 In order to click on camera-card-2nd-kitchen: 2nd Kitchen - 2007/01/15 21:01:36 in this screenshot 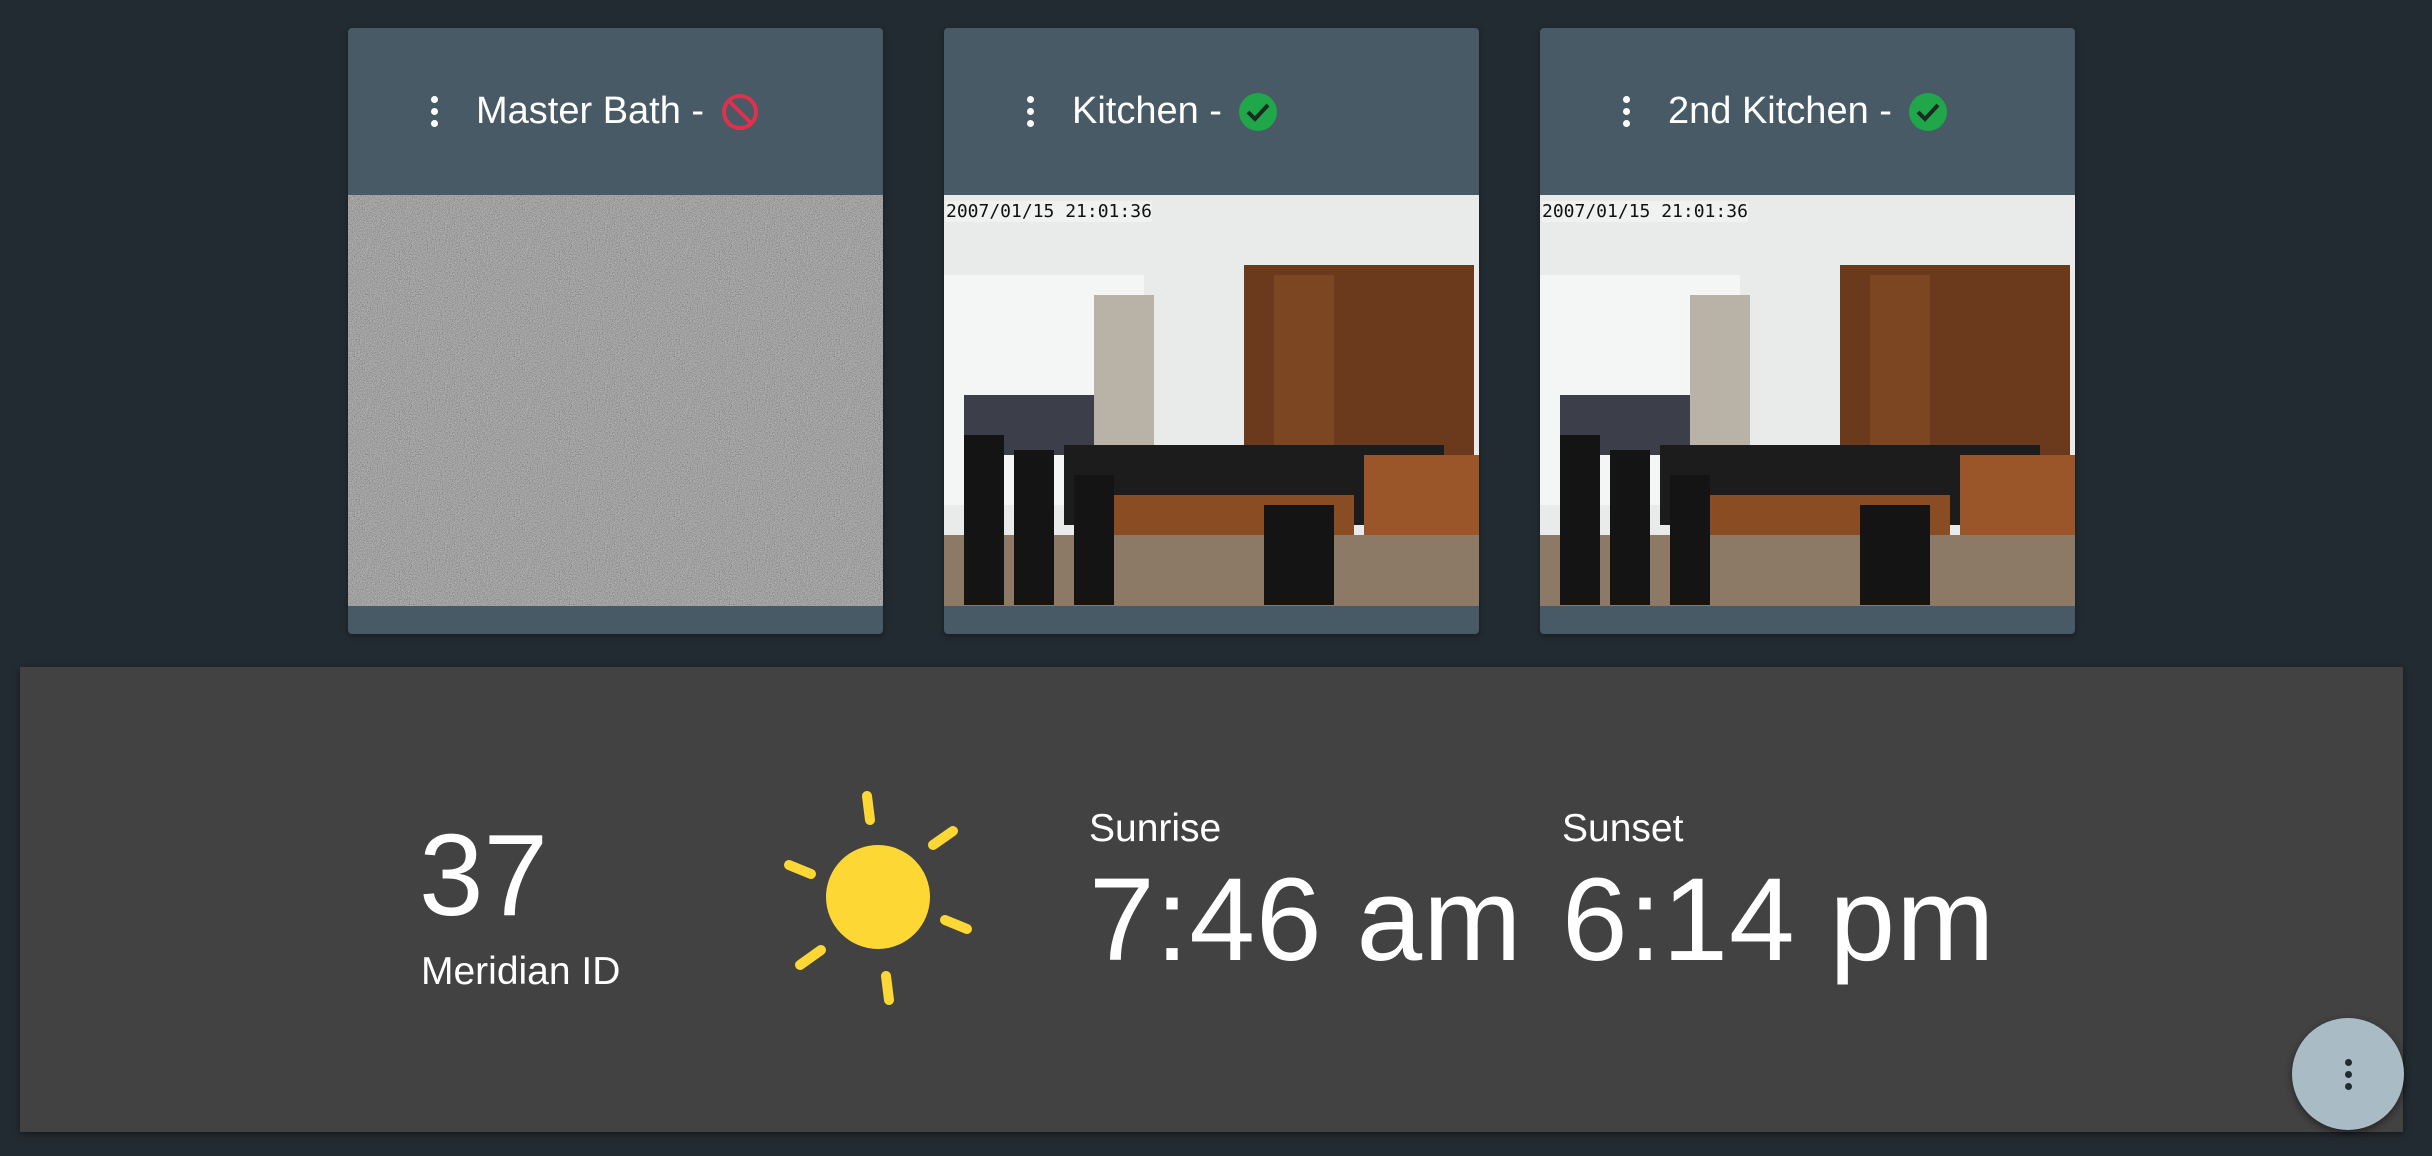, I will do `click(1807, 331)`.